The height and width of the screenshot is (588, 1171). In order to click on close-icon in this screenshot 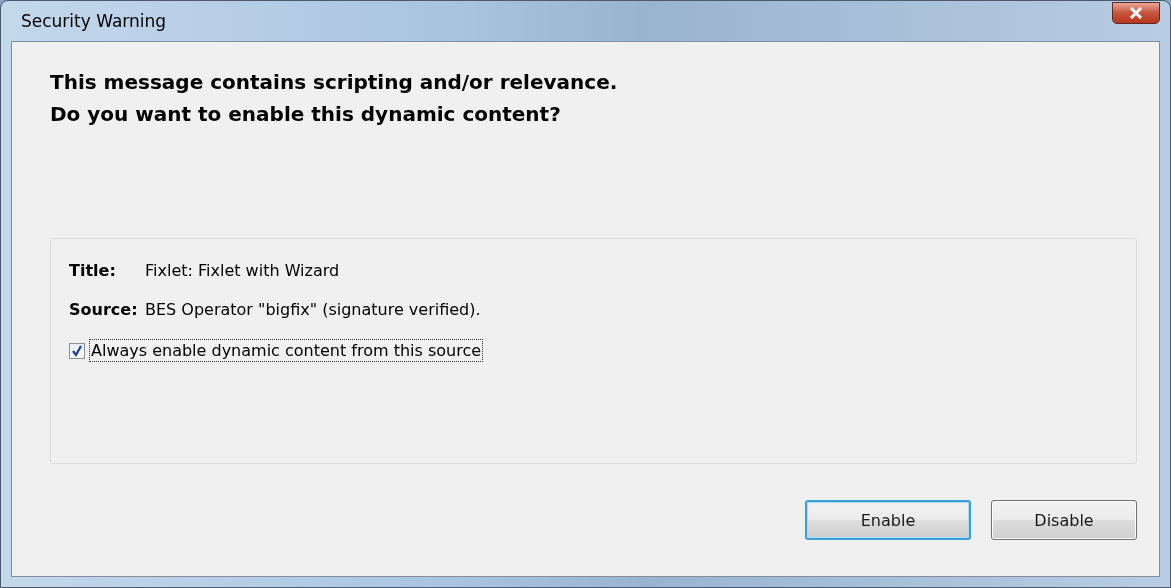, I will do `click(1136, 13)`.